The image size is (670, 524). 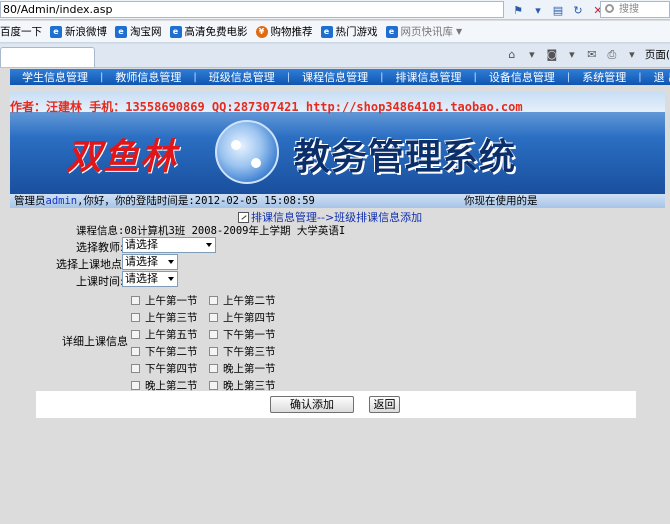 I want to click on favorite-label: 高清免费电影, so click(x=216, y=32).